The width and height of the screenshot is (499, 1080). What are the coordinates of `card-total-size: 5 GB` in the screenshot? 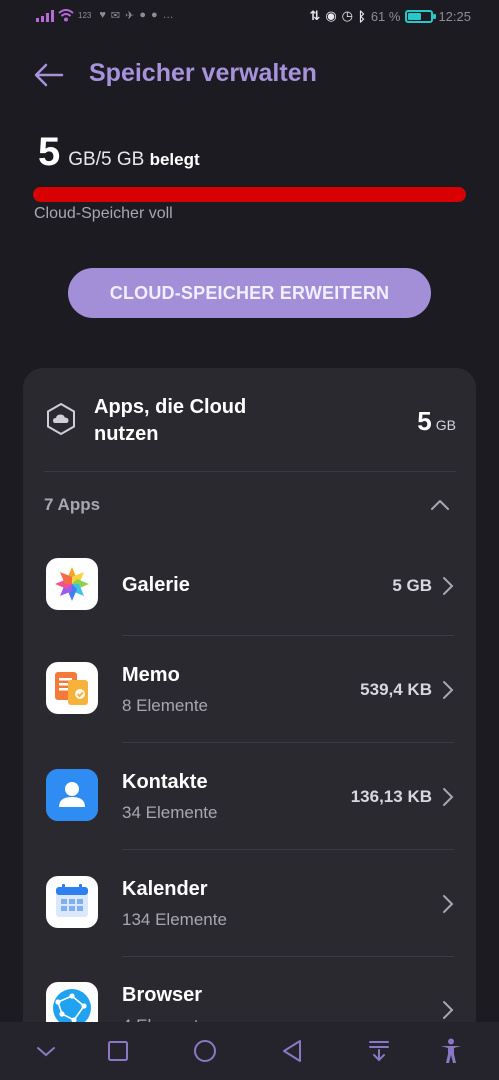 It's located at (436, 421).